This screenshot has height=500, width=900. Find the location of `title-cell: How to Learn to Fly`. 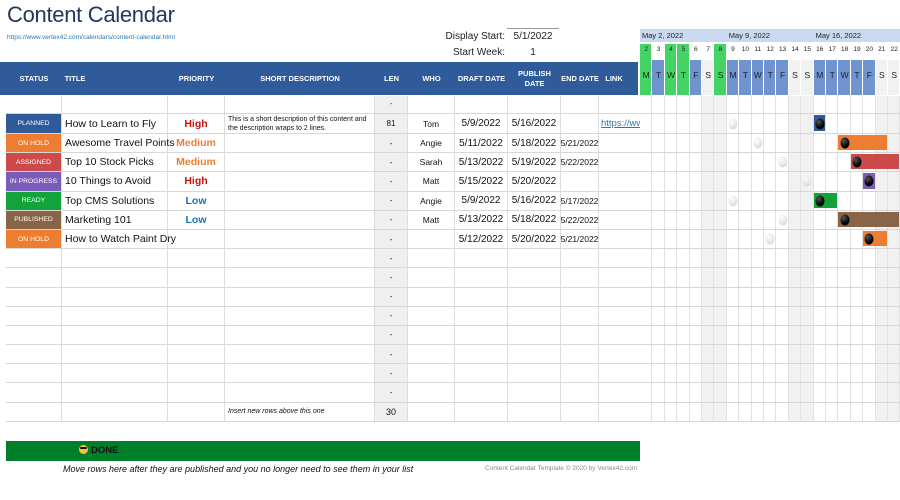

title-cell: How to Learn to Fly is located at coordinates (115, 123).